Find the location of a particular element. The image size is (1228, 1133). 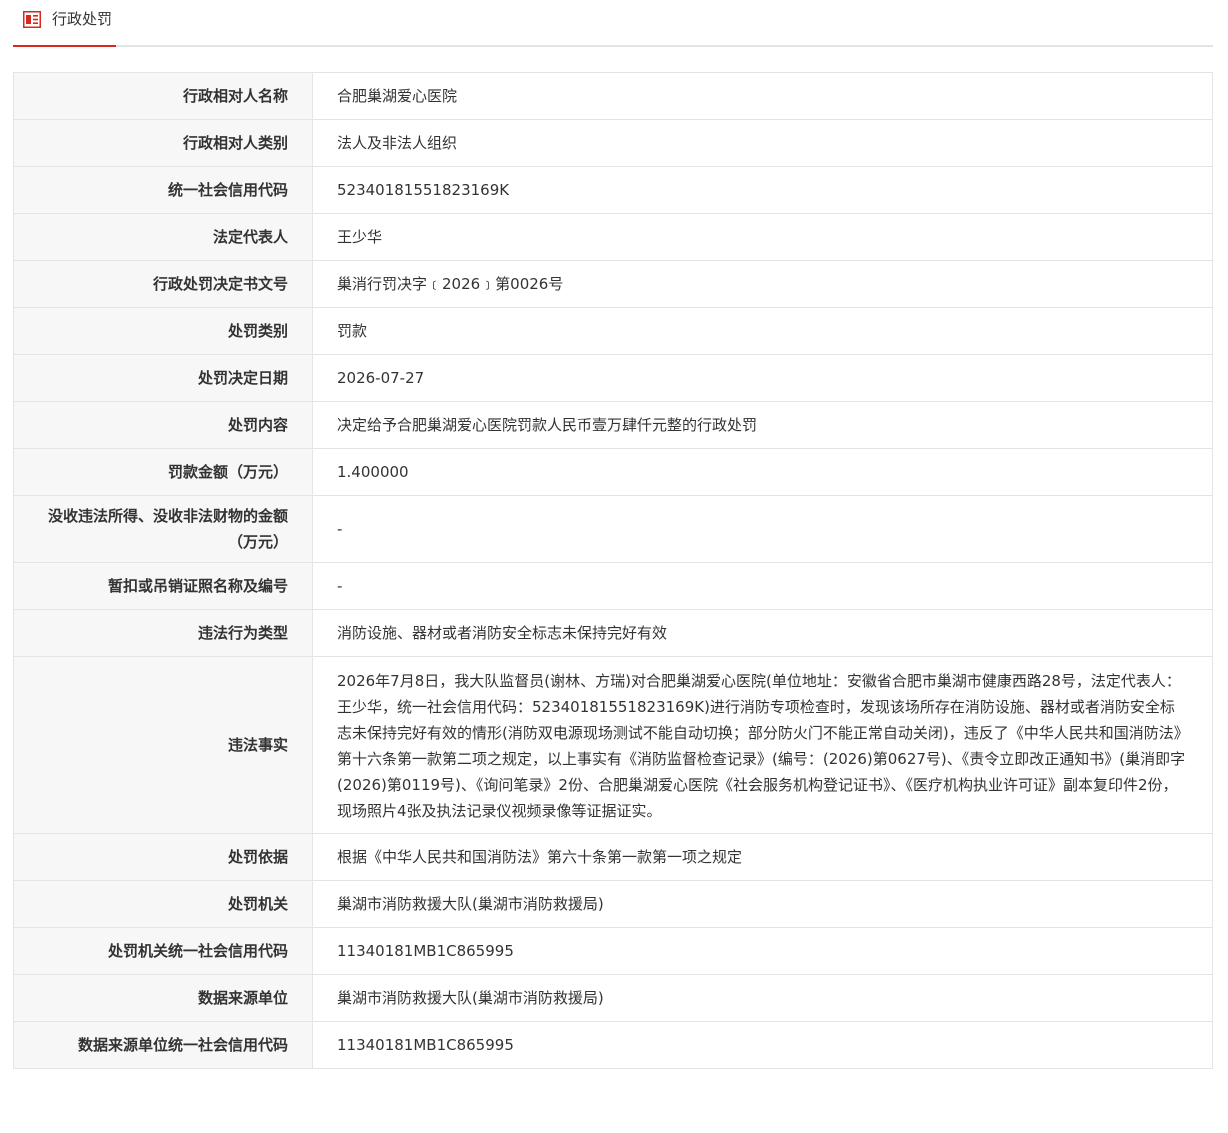

field-label: 暂扣或吊销证照名称及编号 is located at coordinates (163, 586).